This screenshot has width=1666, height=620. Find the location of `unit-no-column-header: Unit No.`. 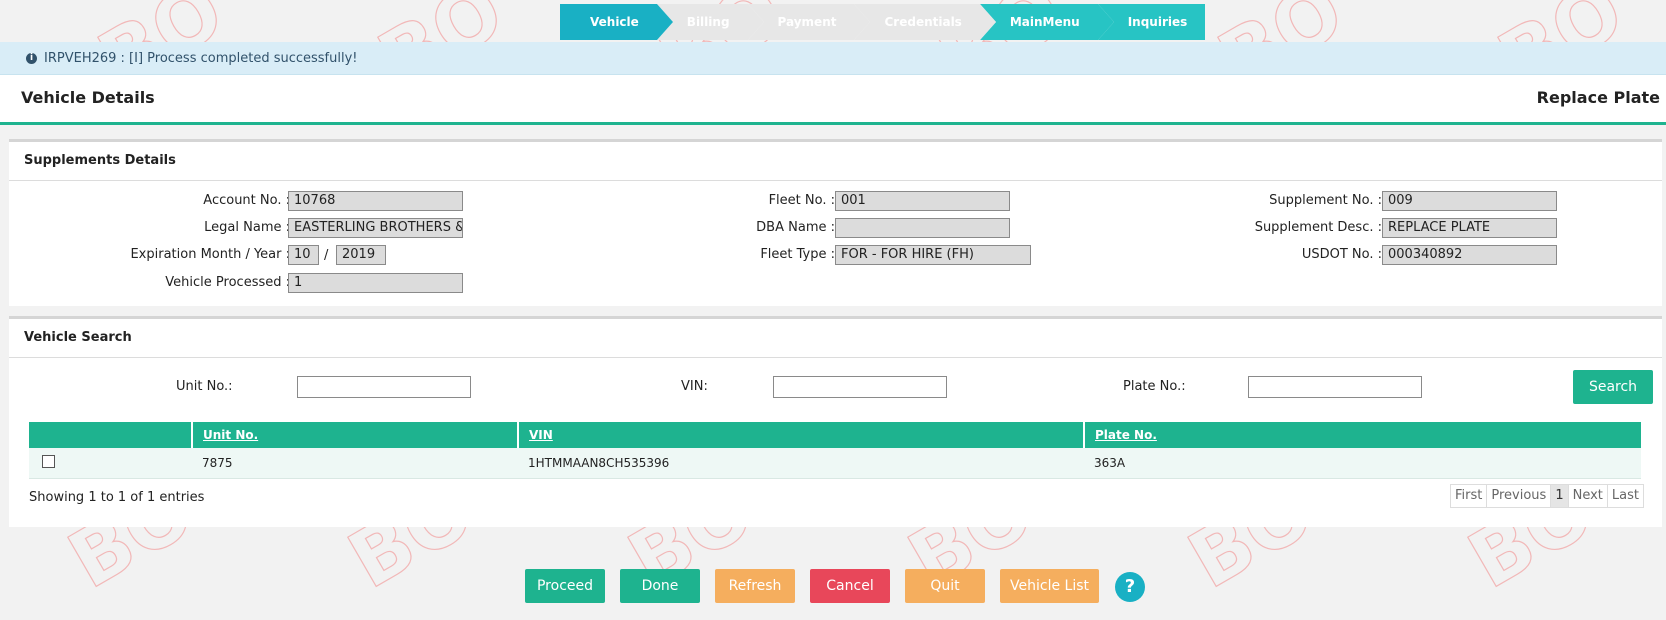

unit-no-column-header: Unit No. is located at coordinates (355, 435).